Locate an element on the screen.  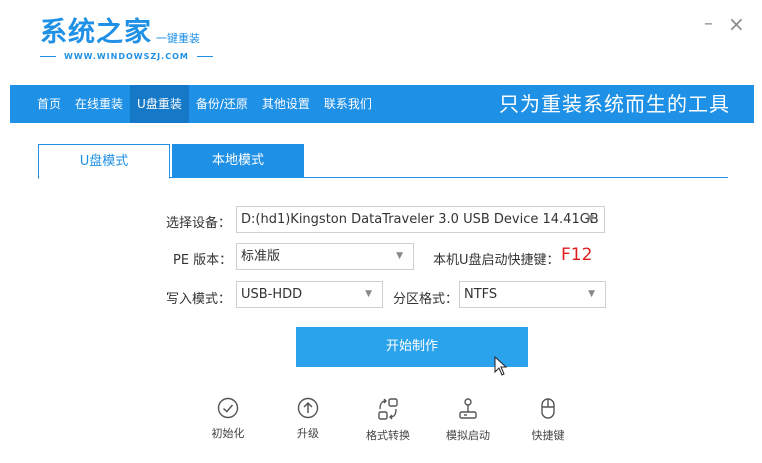
app-logo: 系统之家 一键重装 WWW.WINDOWSZJ.COM is located at coordinates (126, 38).